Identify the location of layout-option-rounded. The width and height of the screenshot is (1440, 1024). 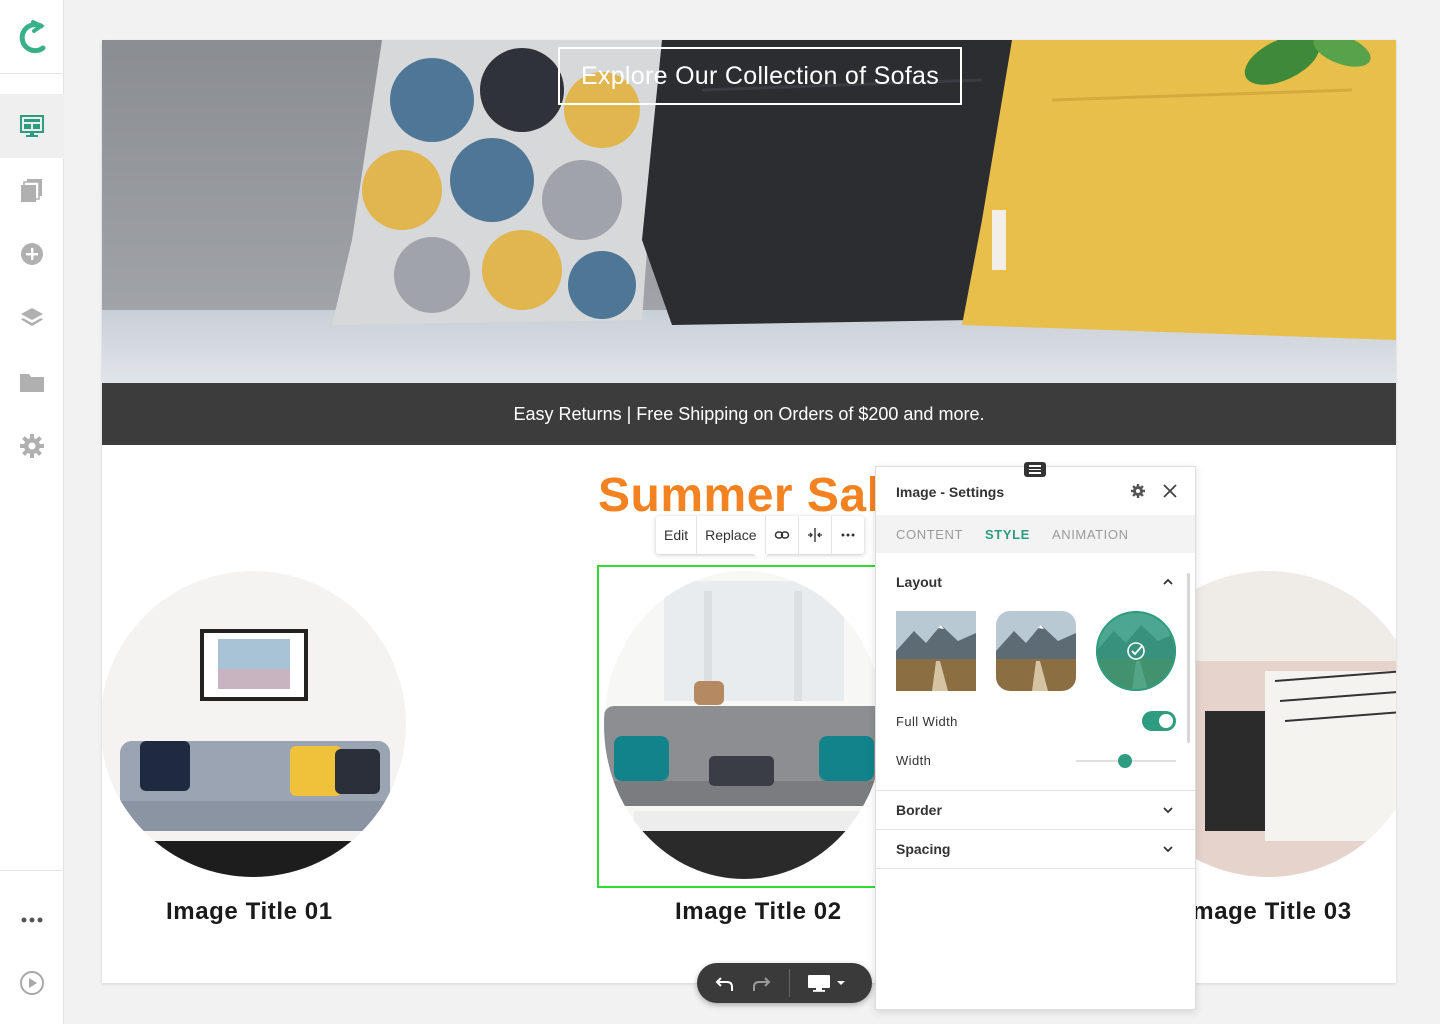
(1036, 651).